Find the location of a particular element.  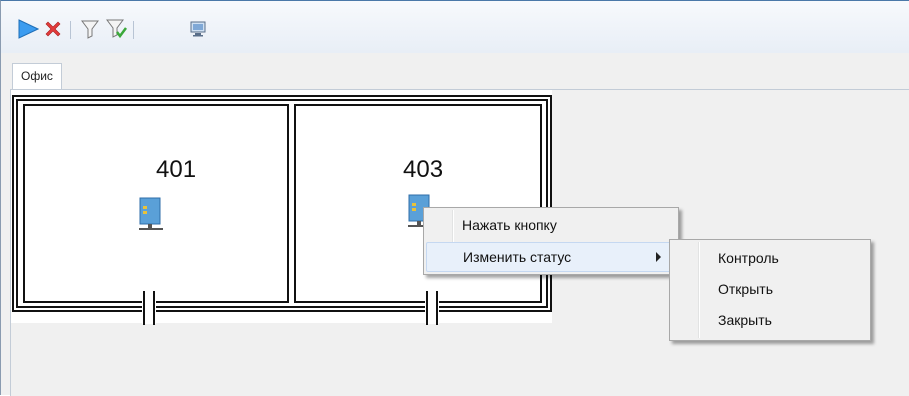

room-label-401: 401 is located at coordinates (176, 169).